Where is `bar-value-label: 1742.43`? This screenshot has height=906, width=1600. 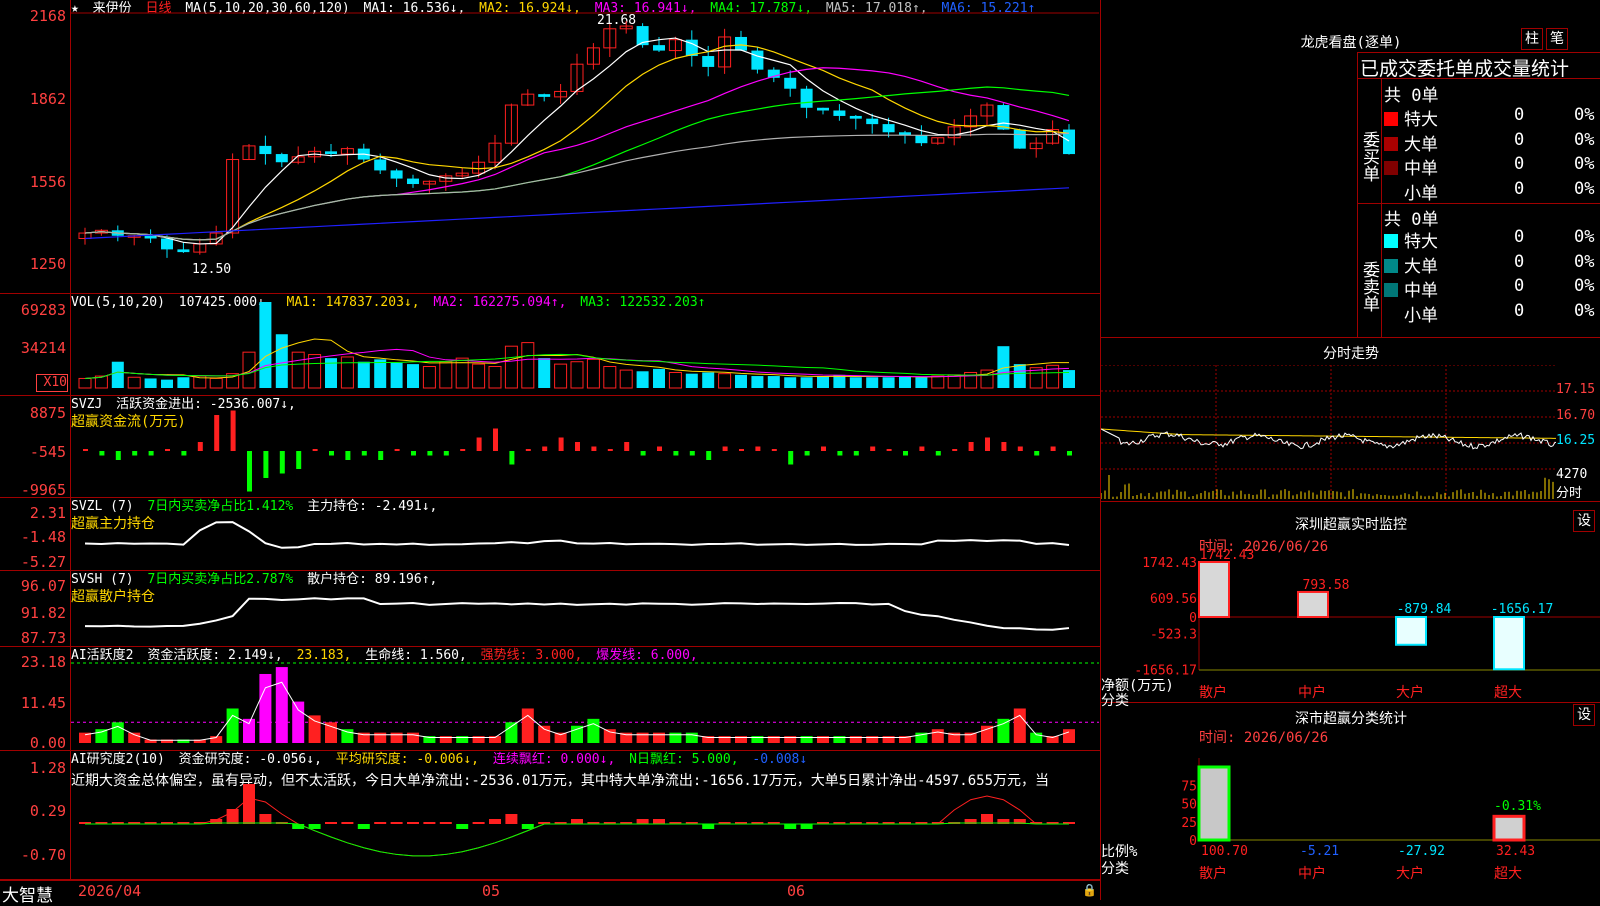 bar-value-label: 1742.43 is located at coordinates (1227, 555).